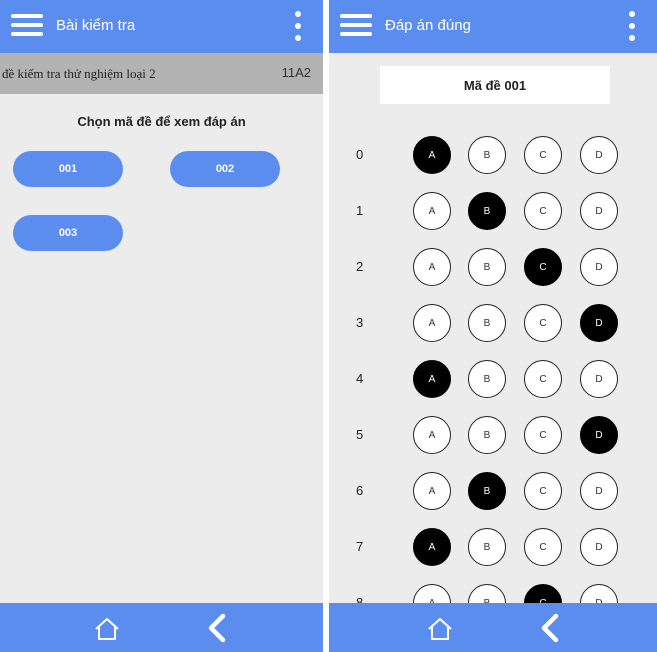  Describe the element at coordinates (360, 490) in the screenshot. I see `question-number: 6` at that location.